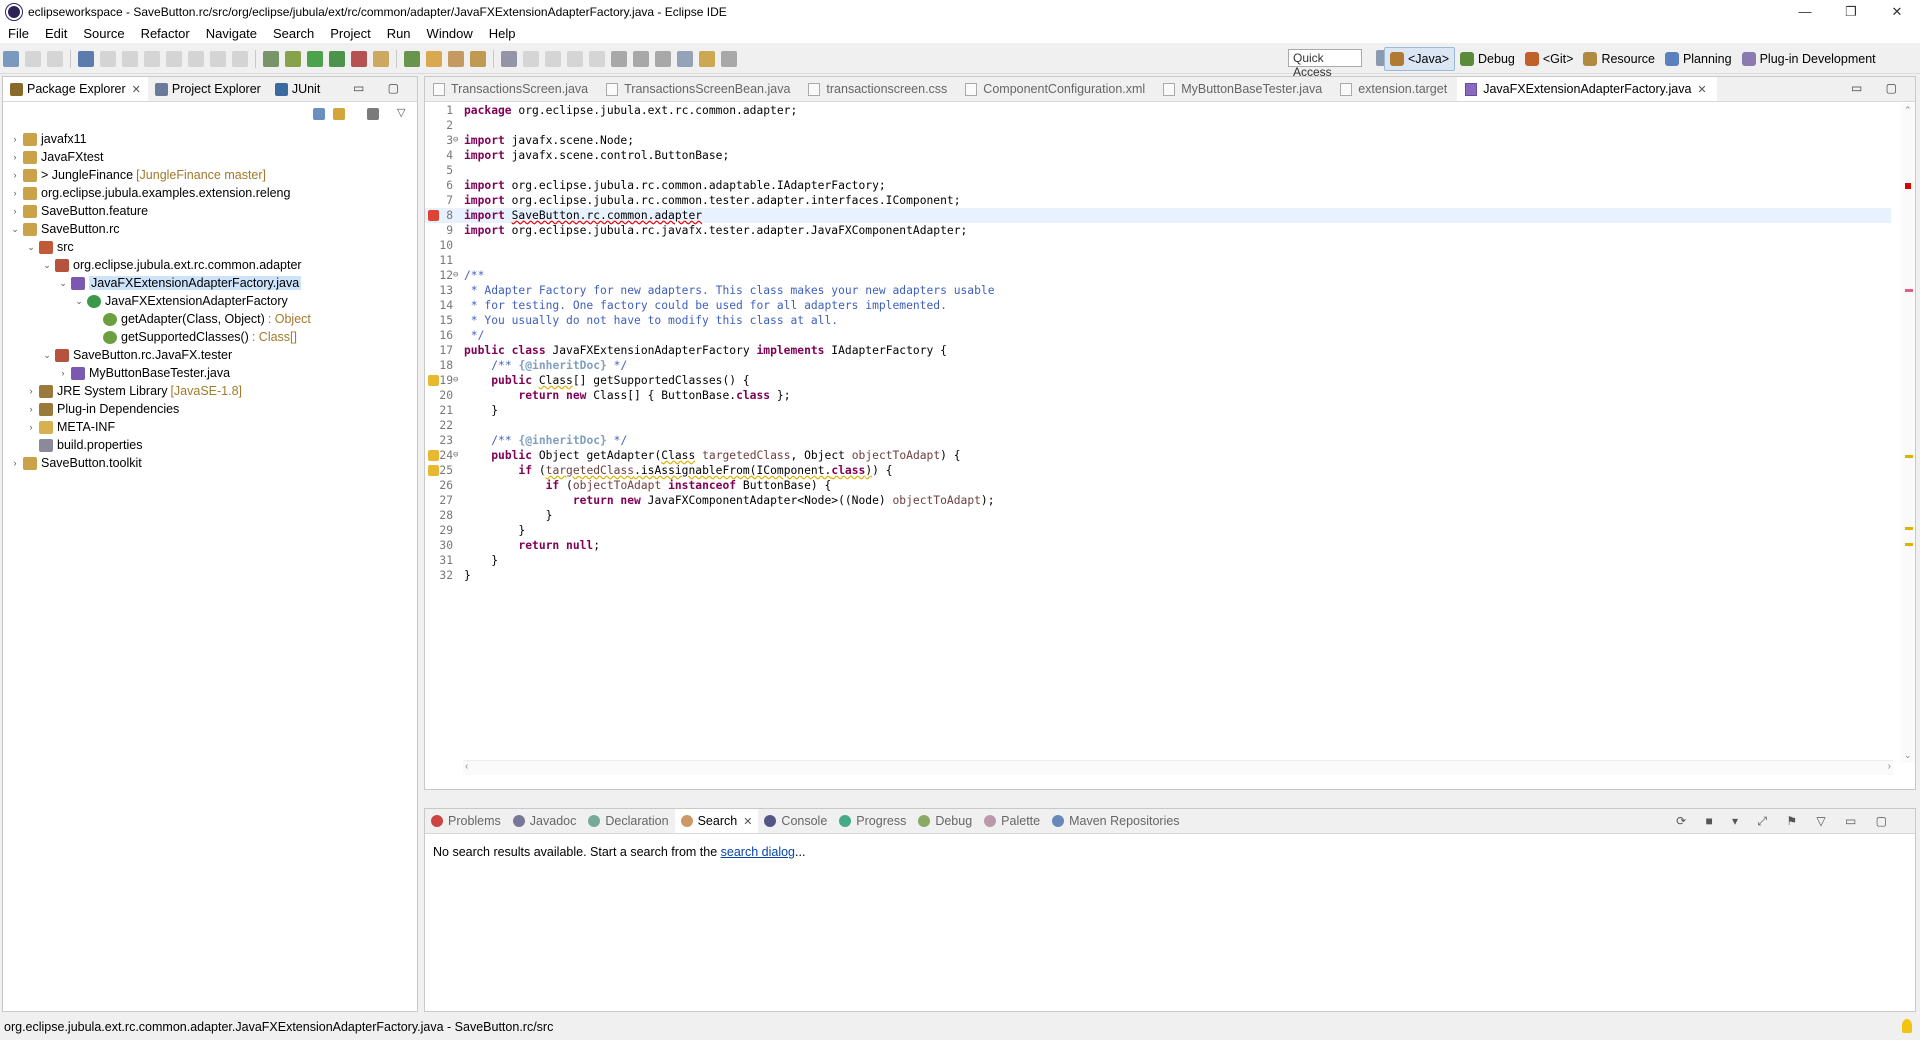 The width and height of the screenshot is (1920, 1040). Describe the element at coordinates (381, 88) in the screenshot. I see `view-minmax-icons: ▭ ▢` at that location.